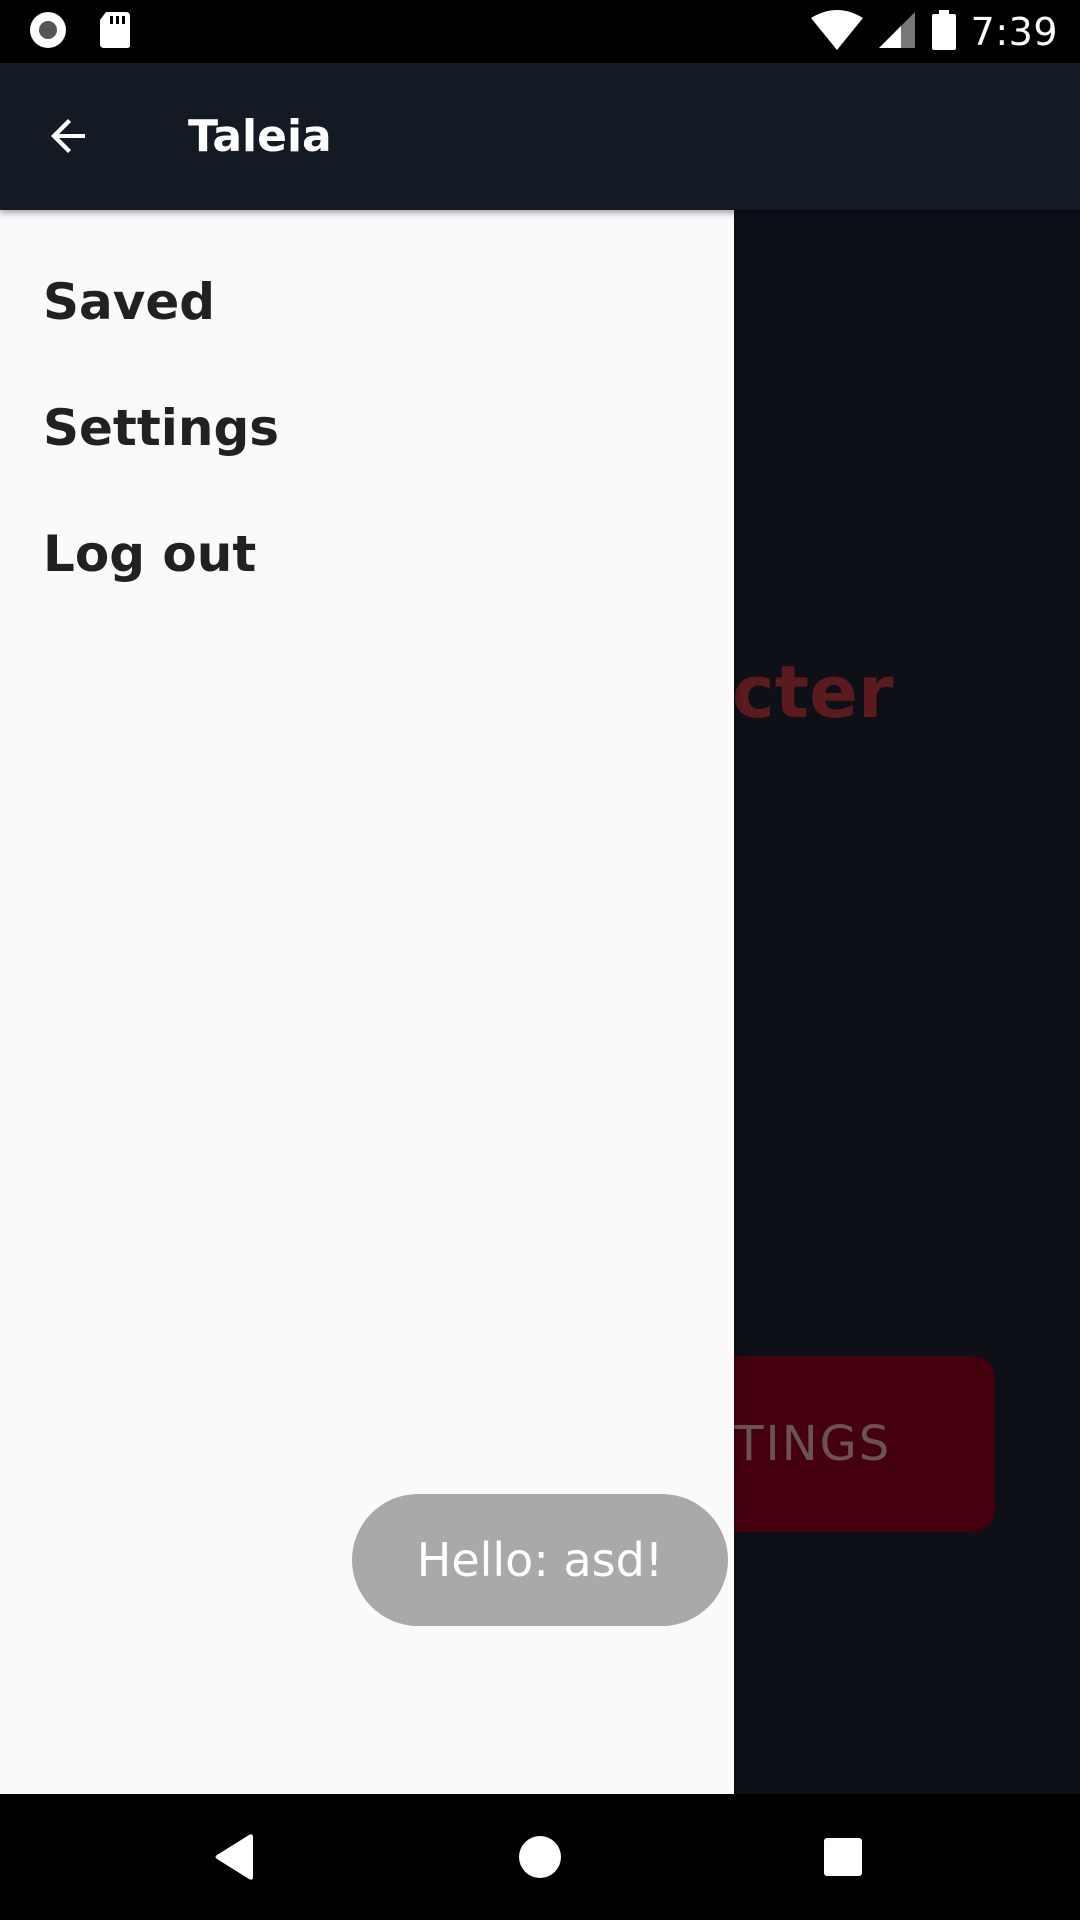 This screenshot has width=1080, height=1920. I want to click on sd-card-icon, so click(115, 32).